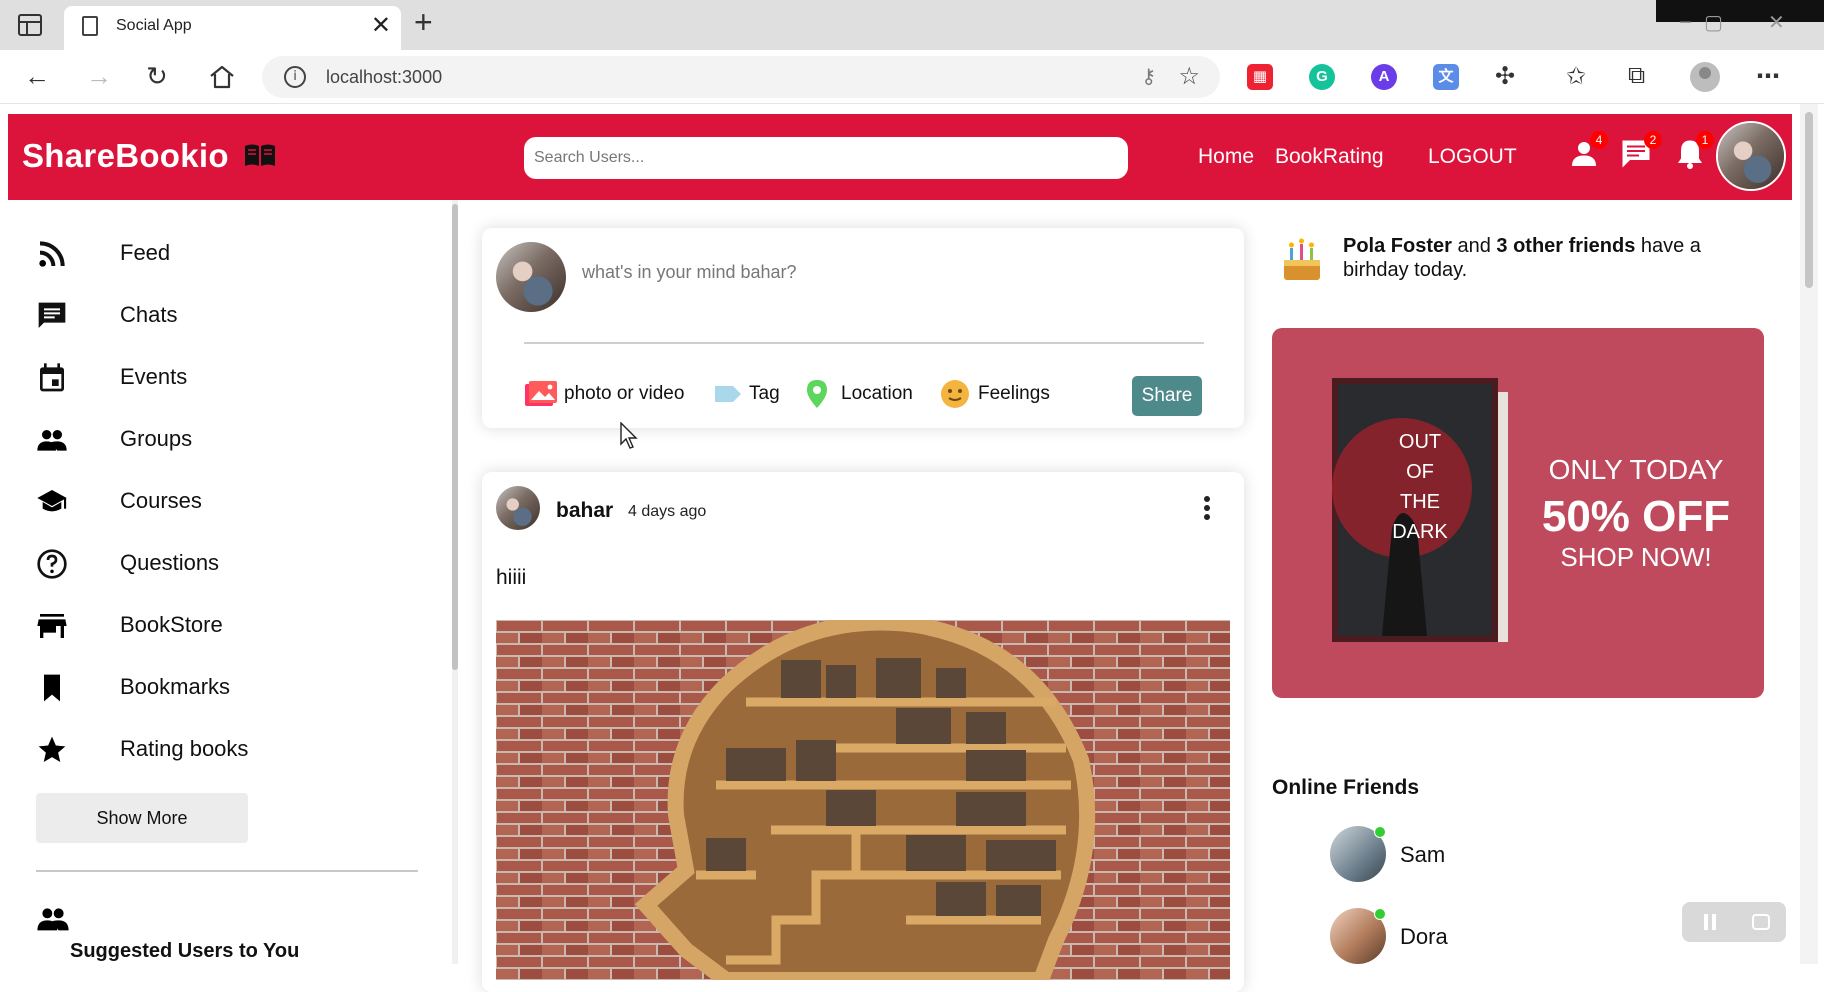 The height and width of the screenshot is (992, 1824). Describe the element at coordinates (1189, 76) in the screenshot. I see `add-favorite-icon: ☆` at that location.